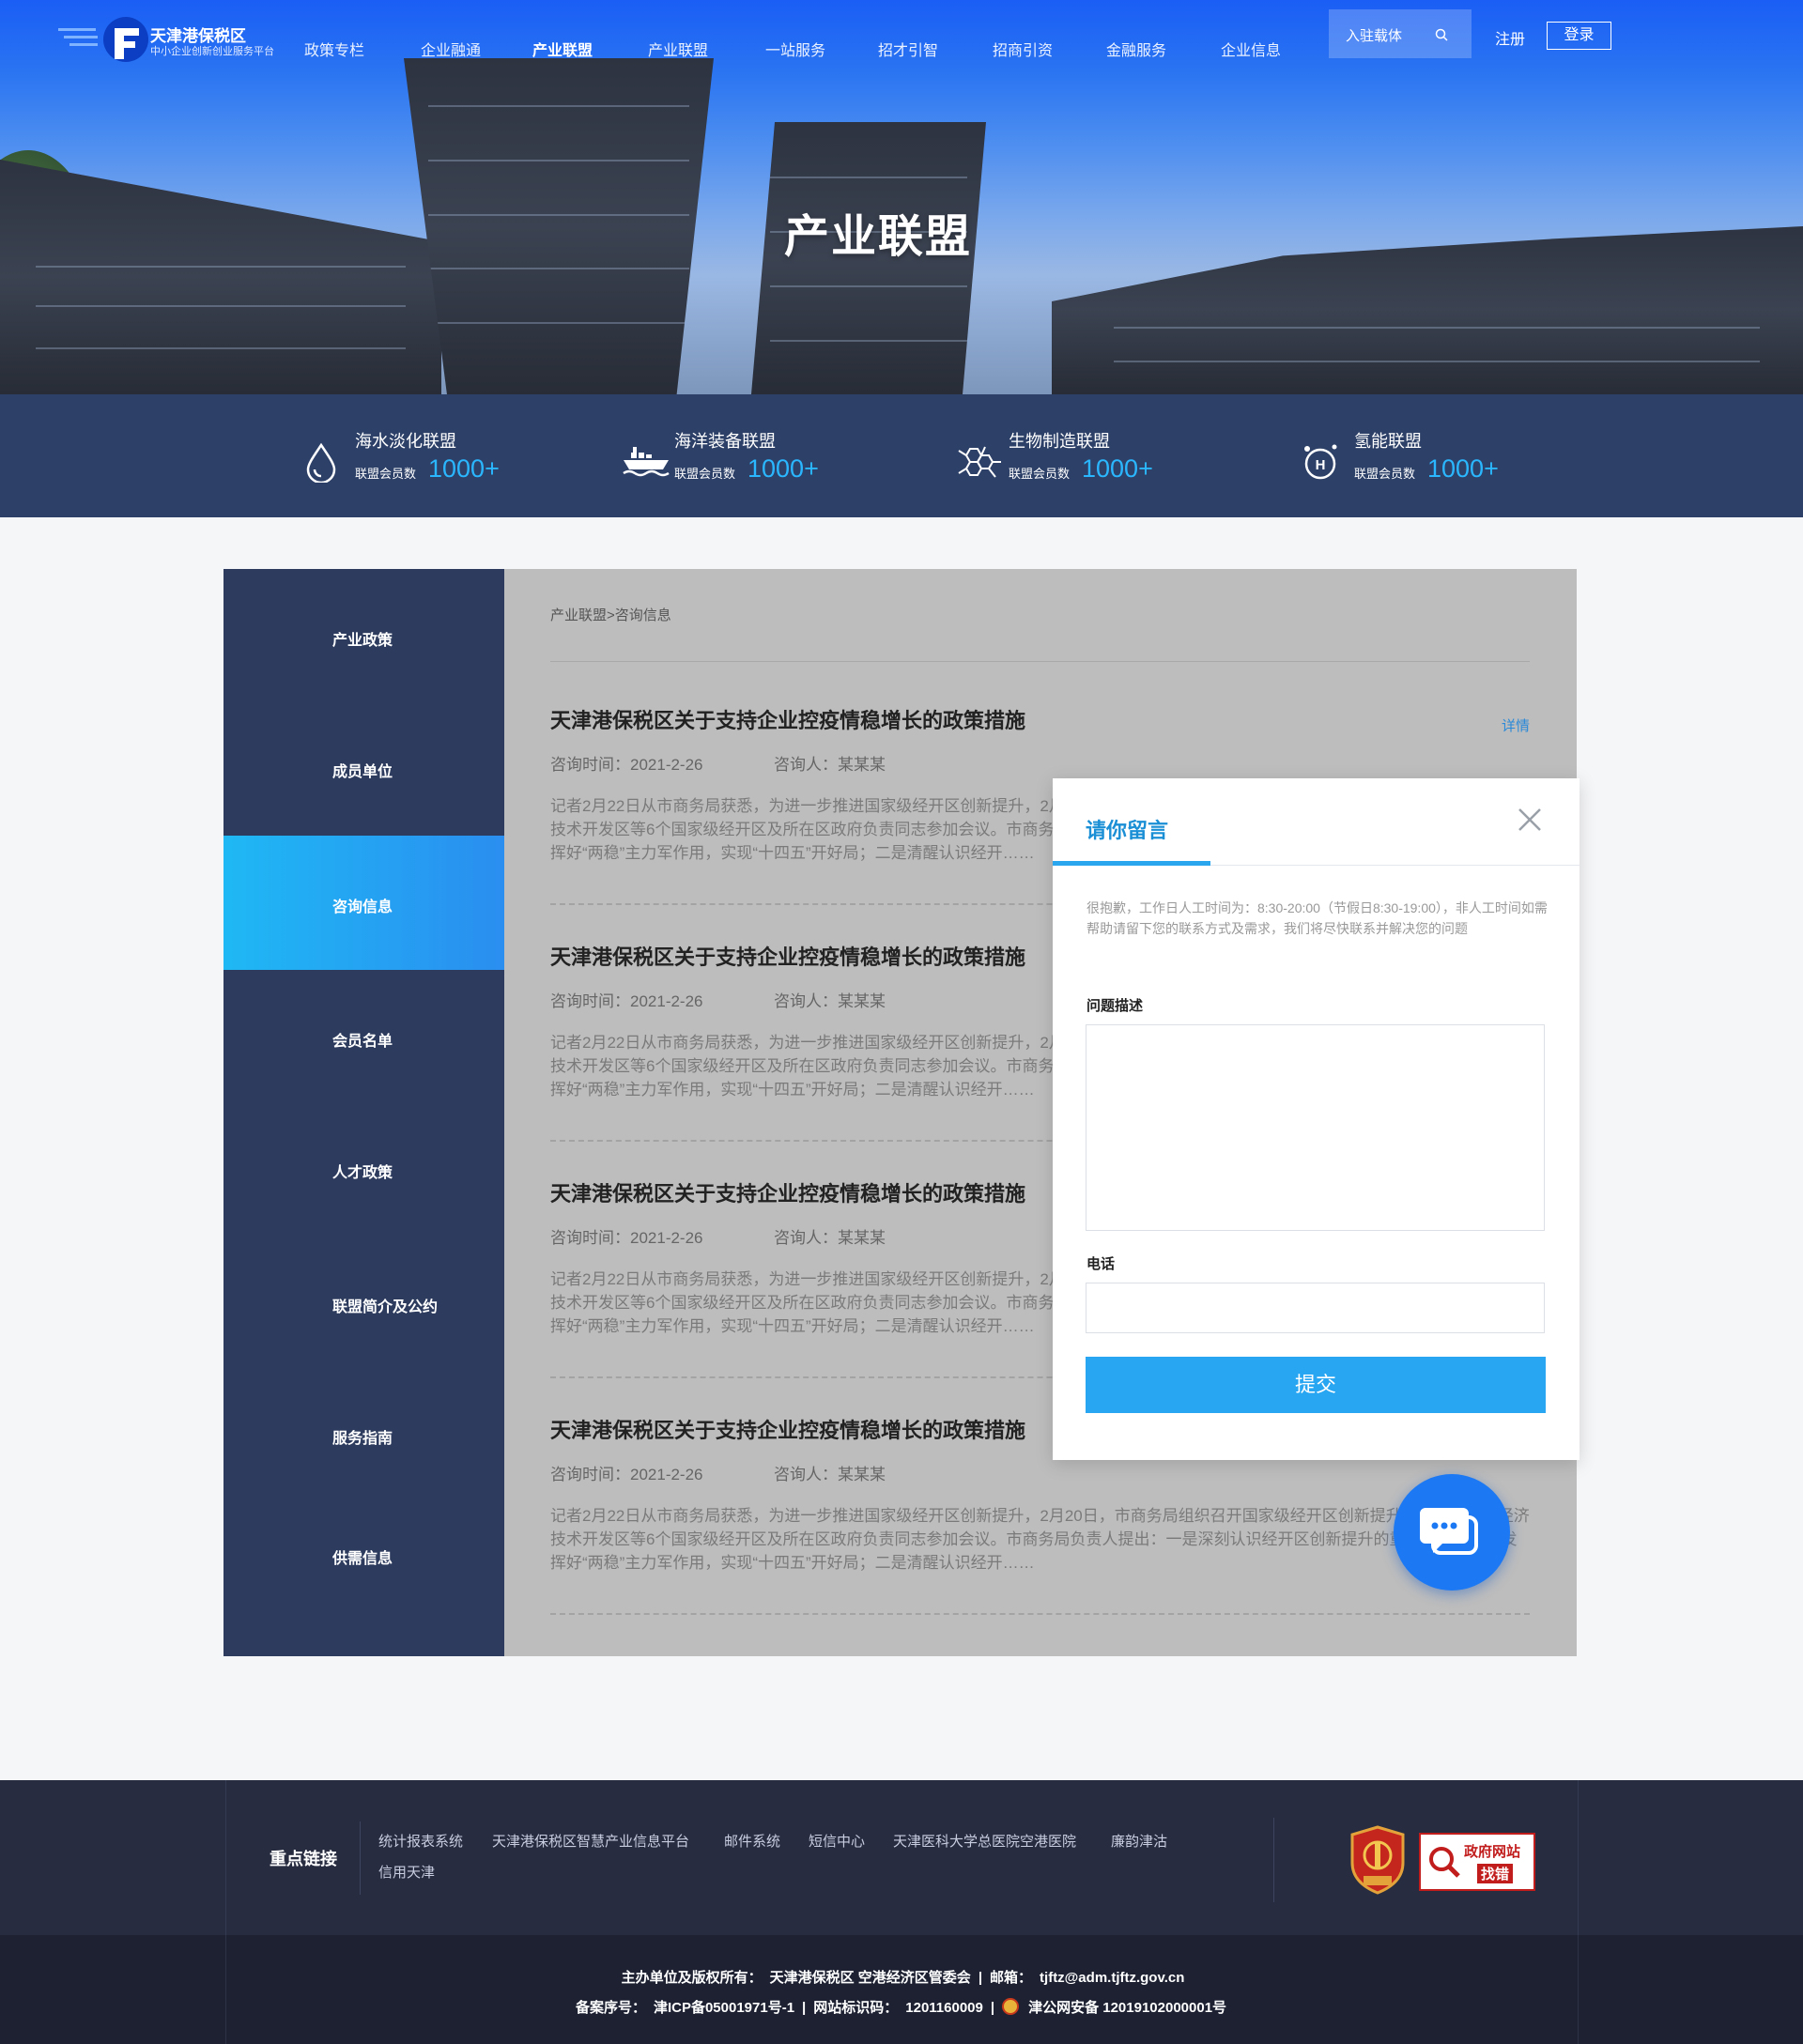  Describe the element at coordinates (451, 49) in the screenshot. I see `nav-item-enterprise: 企业融通` at that location.